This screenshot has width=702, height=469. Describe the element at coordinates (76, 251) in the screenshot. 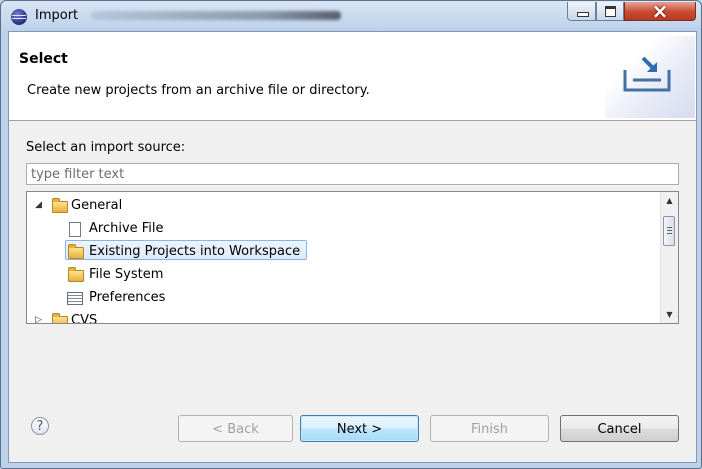

I see `project-folder-icon` at that location.